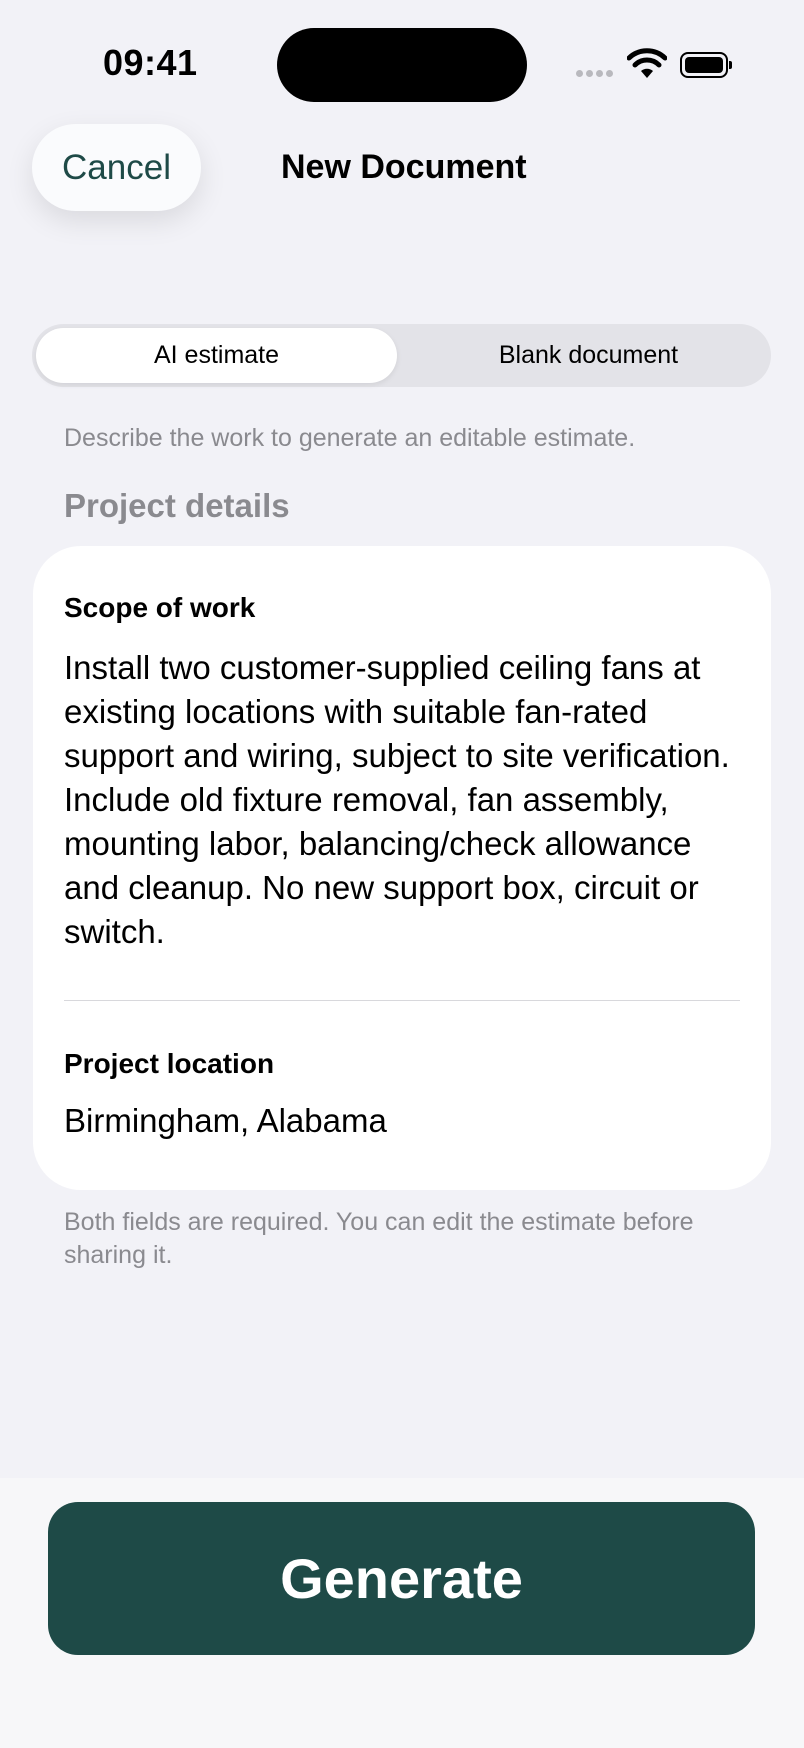  Describe the element at coordinates (160, 607) in the screenshot. I see `scope-of-work-label: Scope of work` at that location.